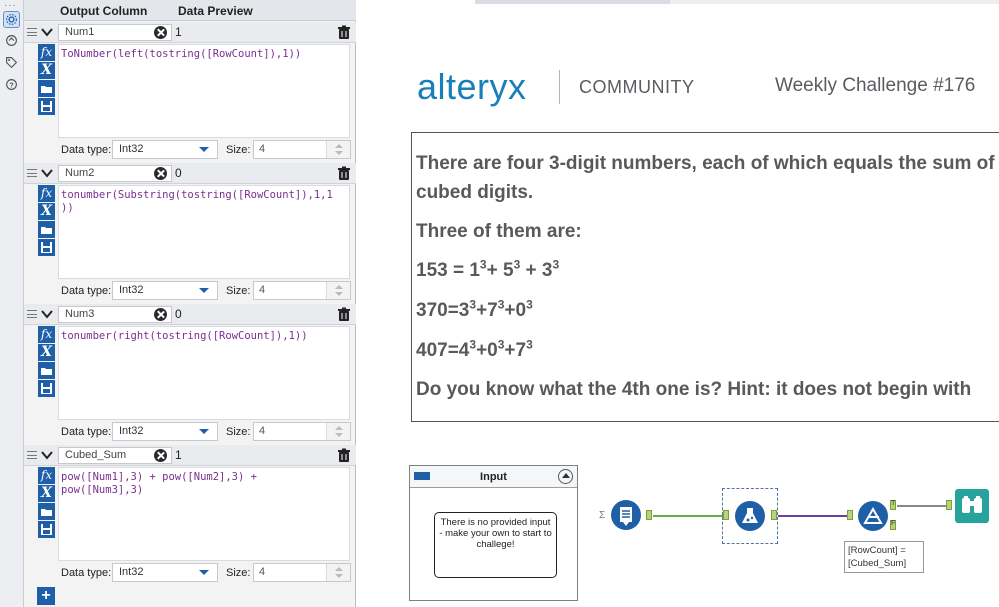 The width and height of the screenshot is (999, 607). What do you see at coordinates (893, 505) in the screenshot?
I see `true-output-anchor: T` at bounding box center [893, 505].